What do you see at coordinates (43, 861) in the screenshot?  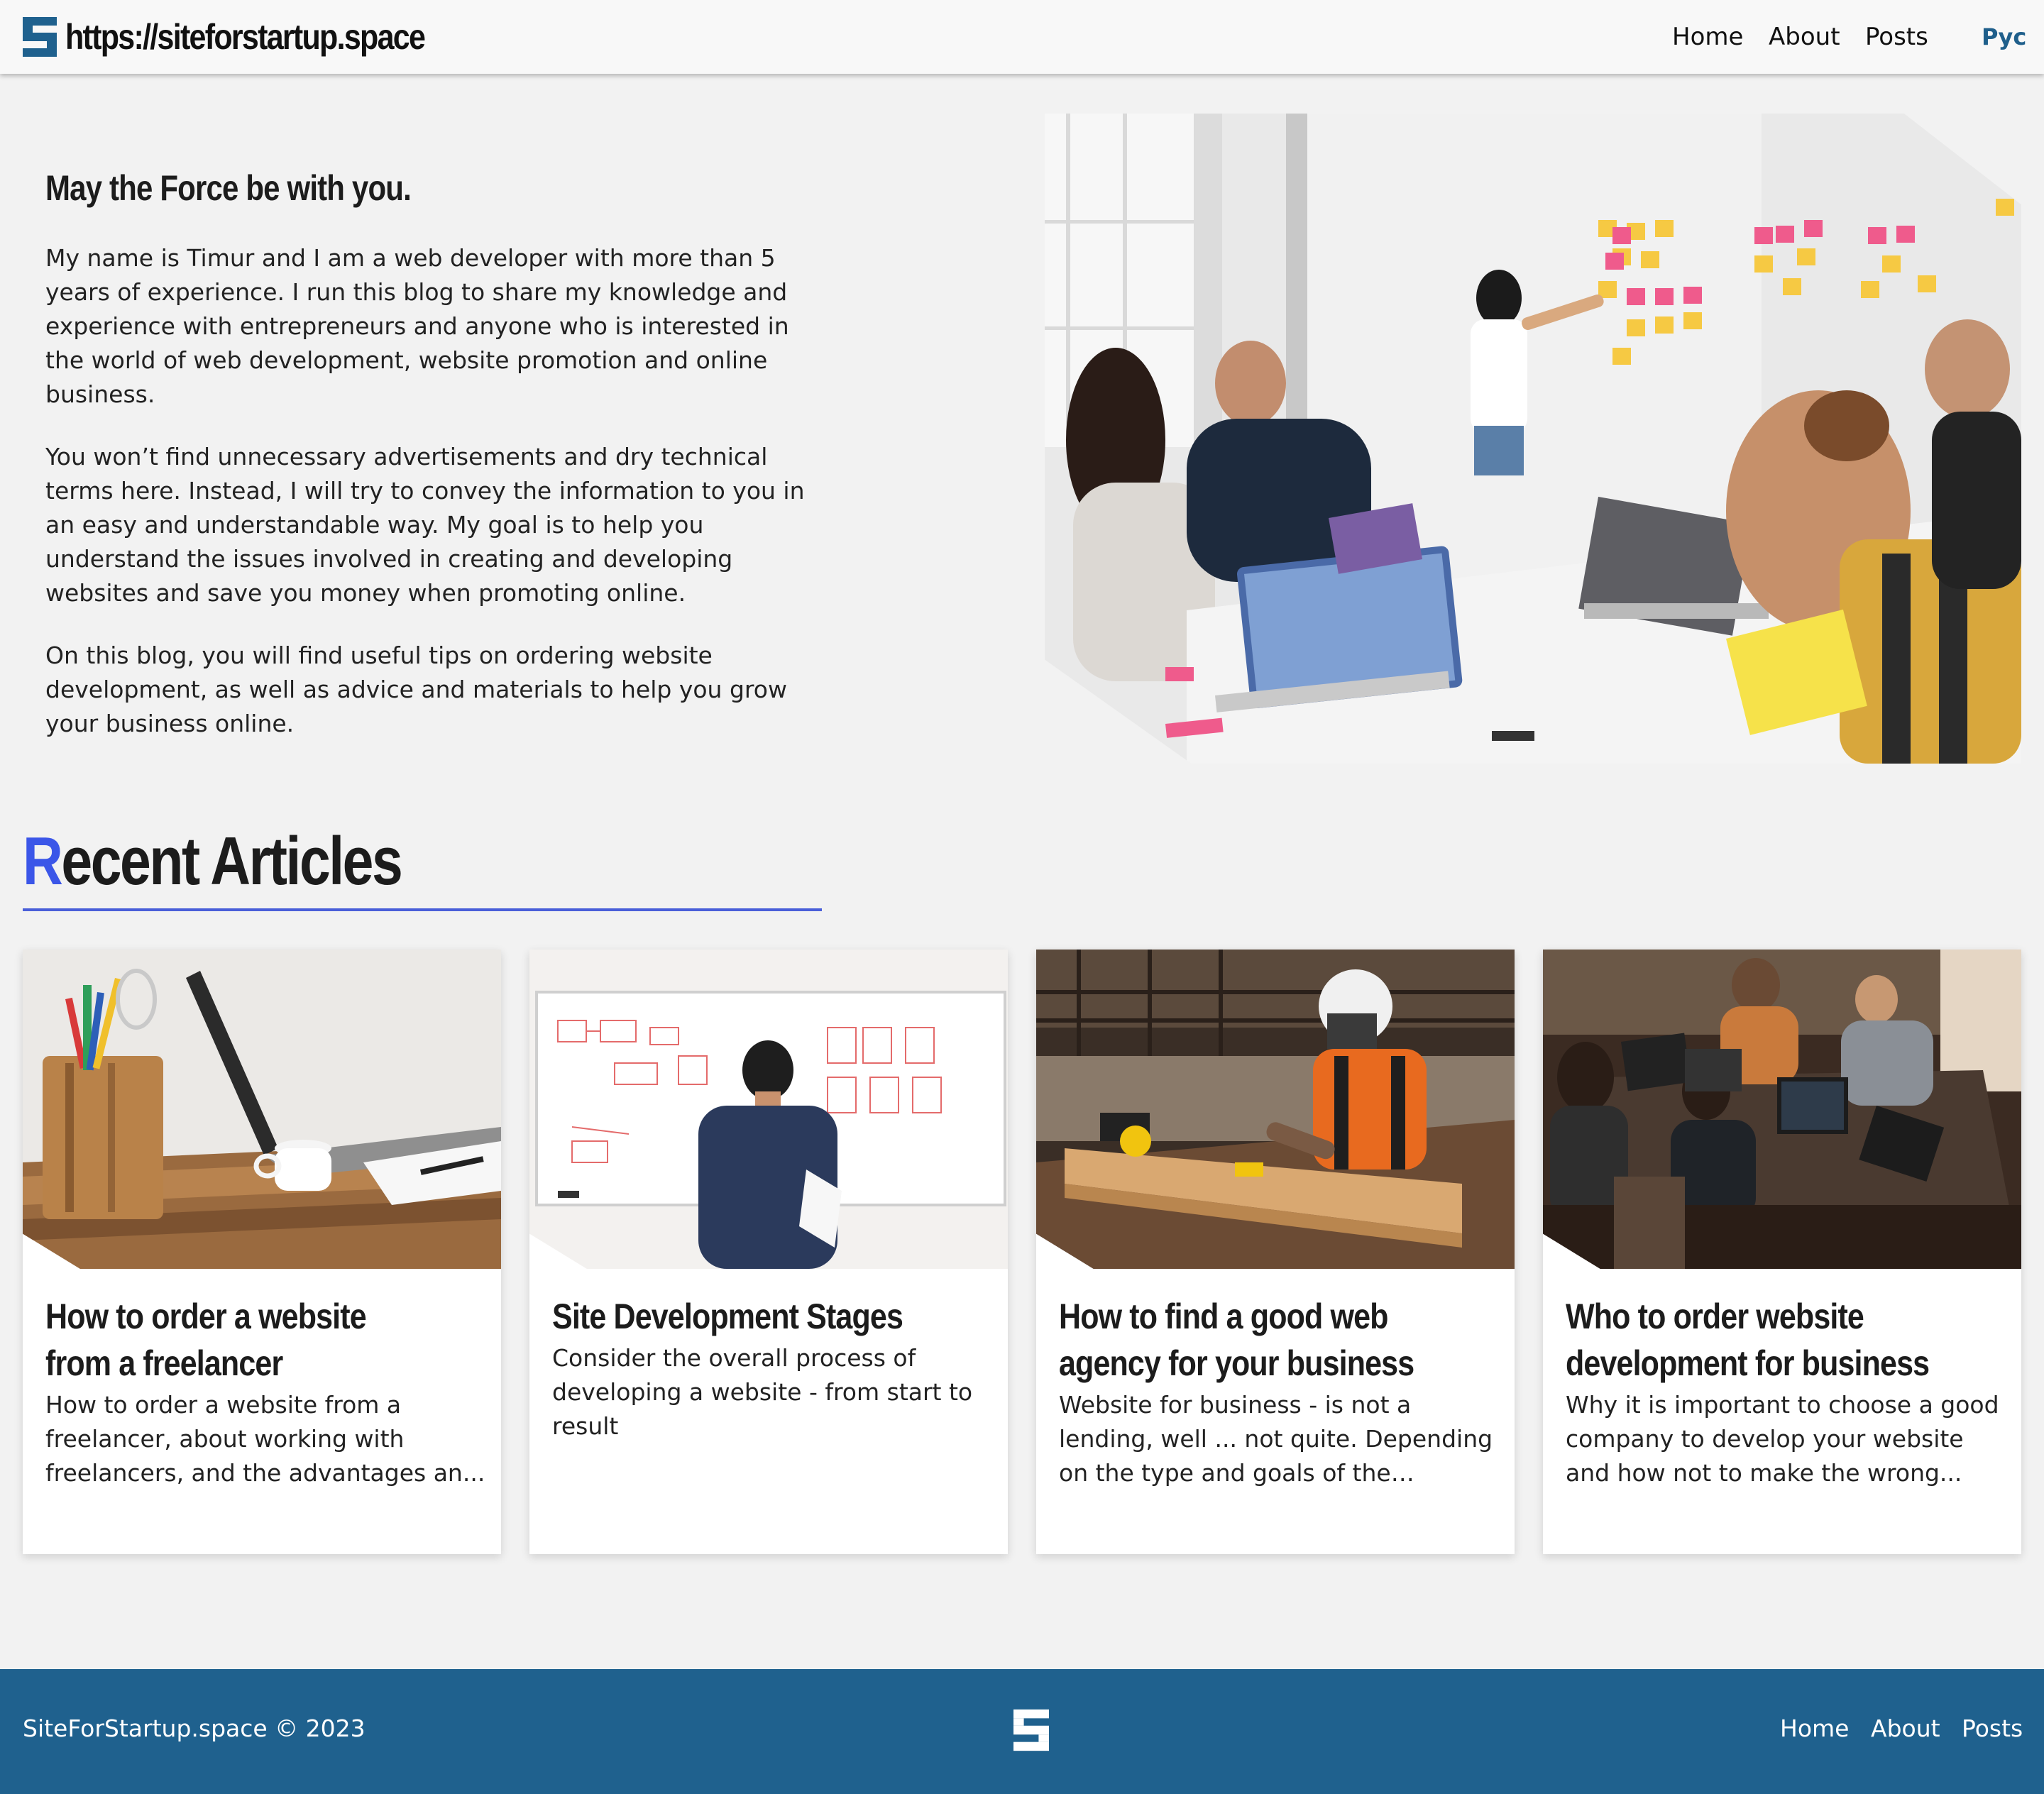 I see `recent-articles-heading-first-letter: R` at bounding box center [43, 861].